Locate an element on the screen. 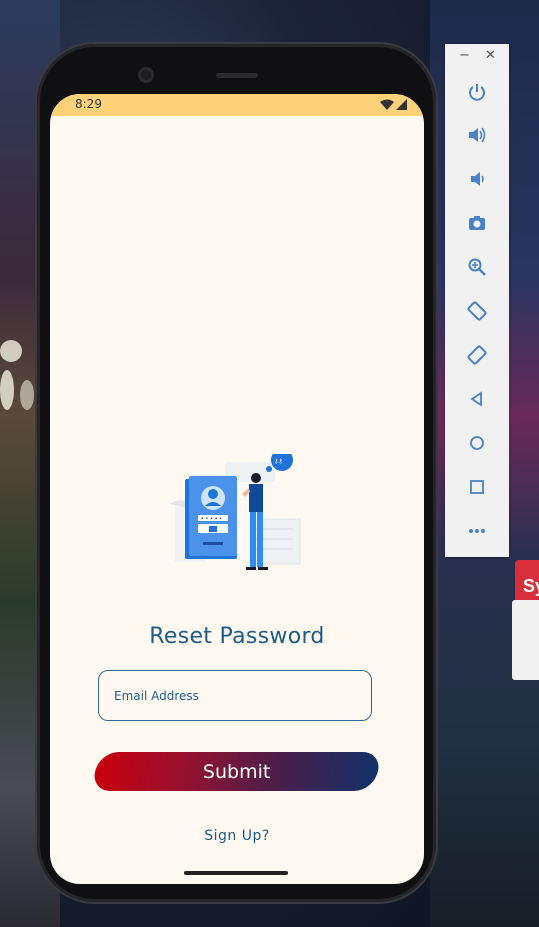 The width and height of the screenshot is (539, 927). phone-camera is located at coordinates (146, 75).